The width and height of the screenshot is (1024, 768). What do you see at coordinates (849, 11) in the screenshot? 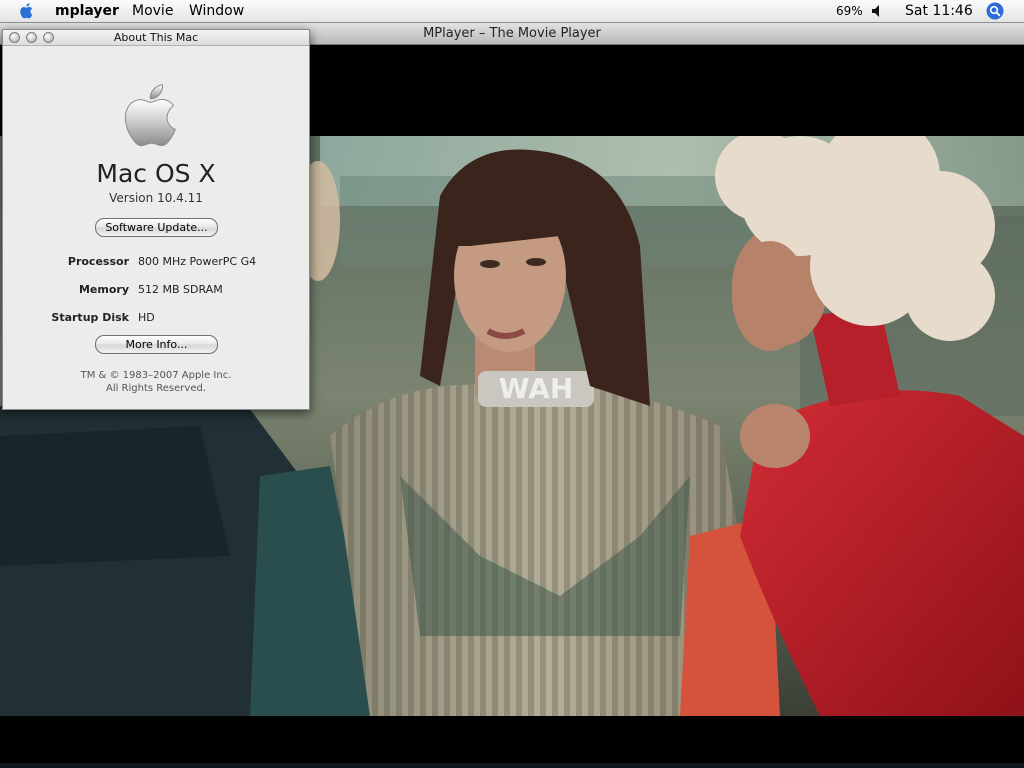
I see `battery-status: 69%` at bounding box center [849, 11].